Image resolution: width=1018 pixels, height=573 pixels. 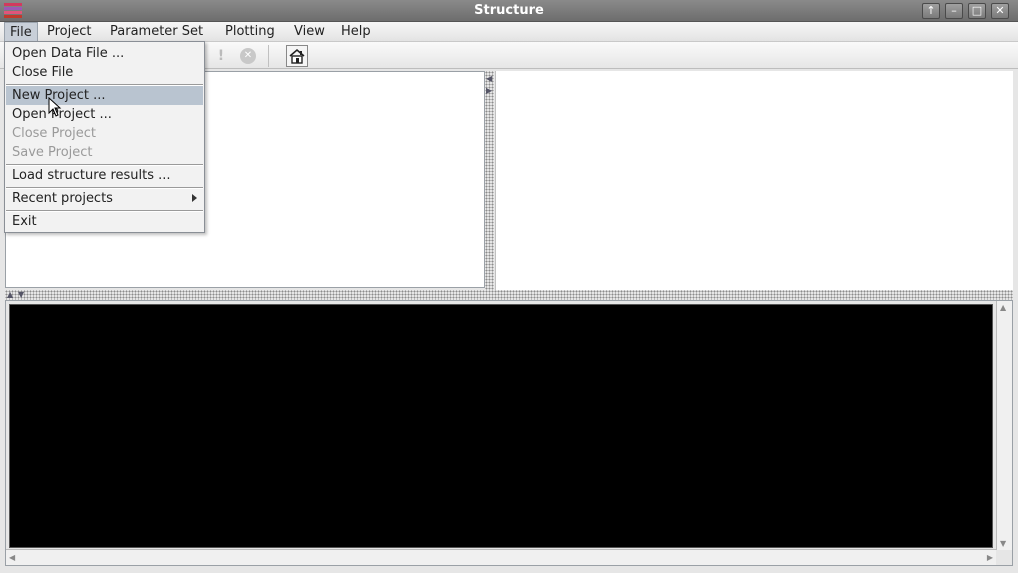 What do you see at coordinates (62, 198) in the screenshot?
I see `recent-projects-label: Recent projects` at bounding box center [62, 198].